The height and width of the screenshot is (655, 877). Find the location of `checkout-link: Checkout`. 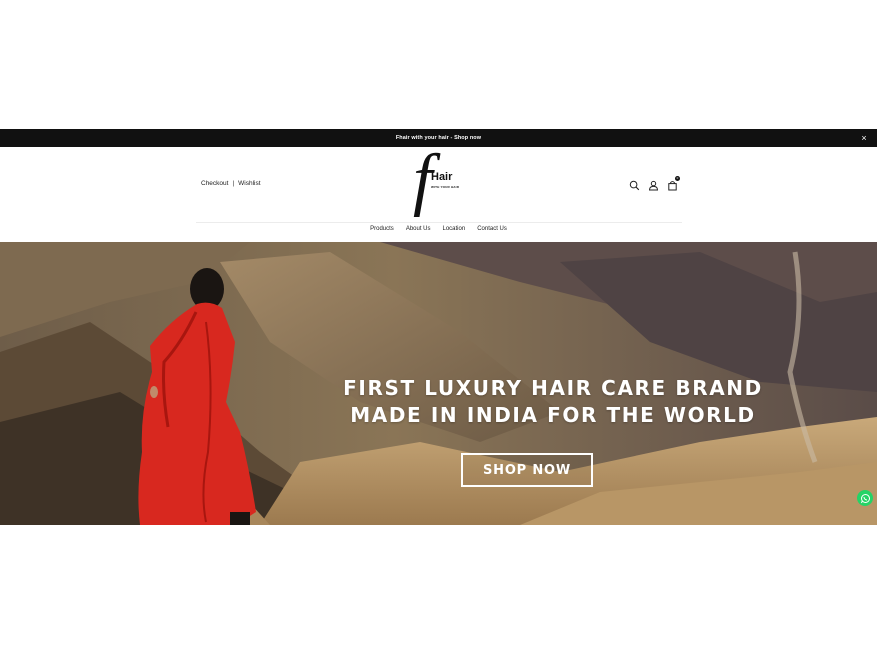

checkout-link: Checkout is located at coordinates (214, 183).